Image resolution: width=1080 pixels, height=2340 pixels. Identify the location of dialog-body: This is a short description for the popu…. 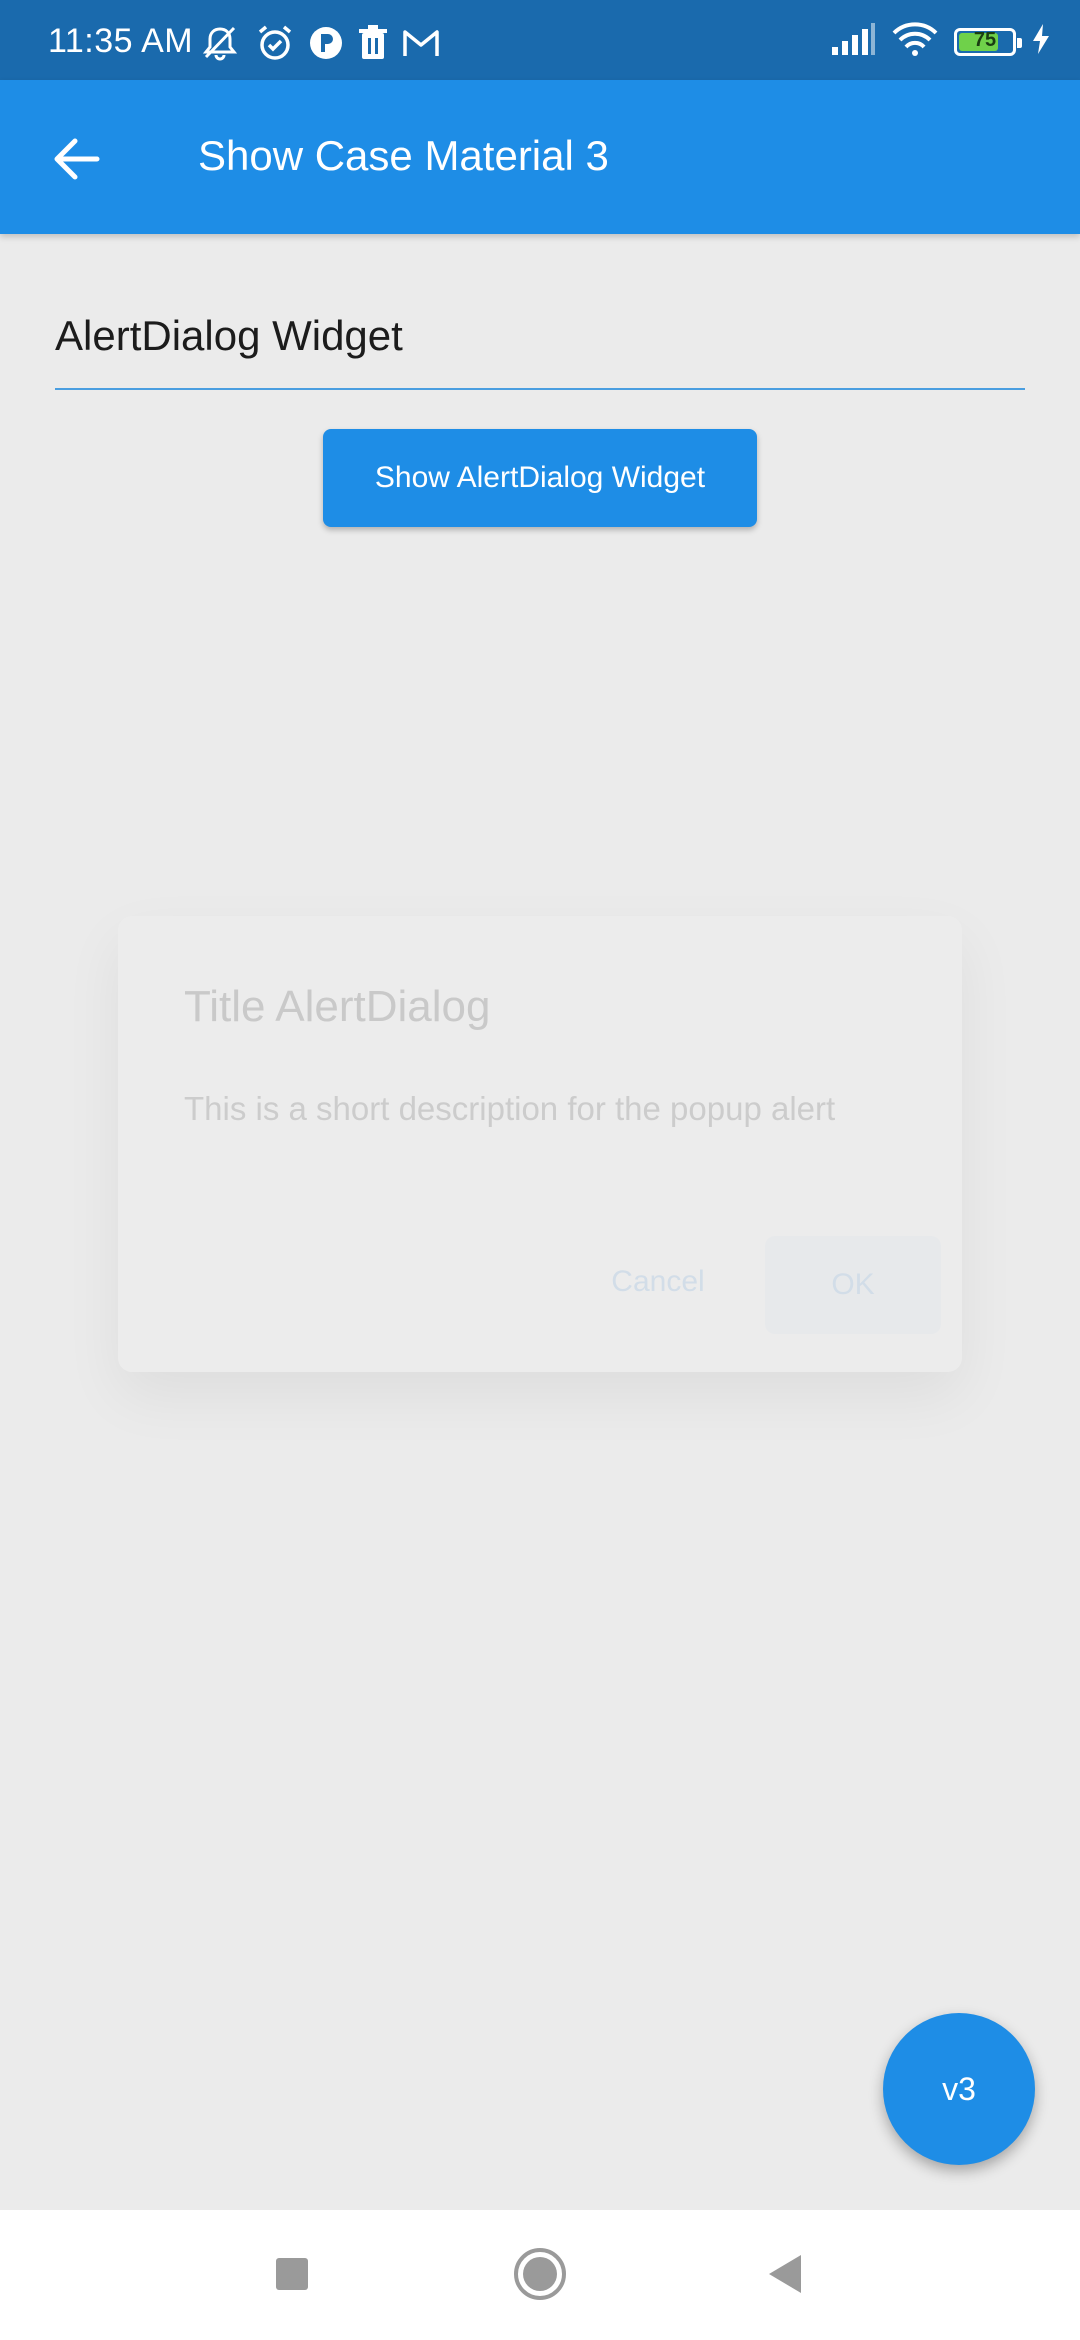
(510, 1108).